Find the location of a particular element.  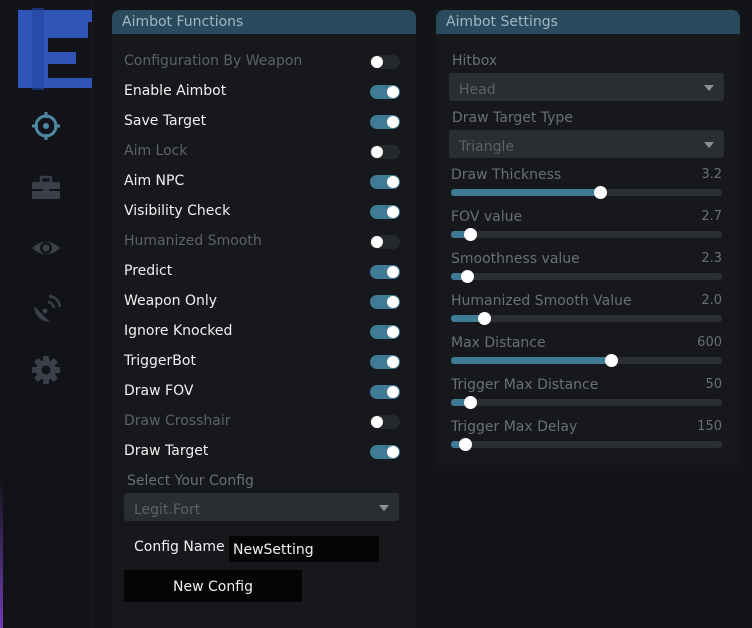

satellite-icon is located at coordinates (46, 310).